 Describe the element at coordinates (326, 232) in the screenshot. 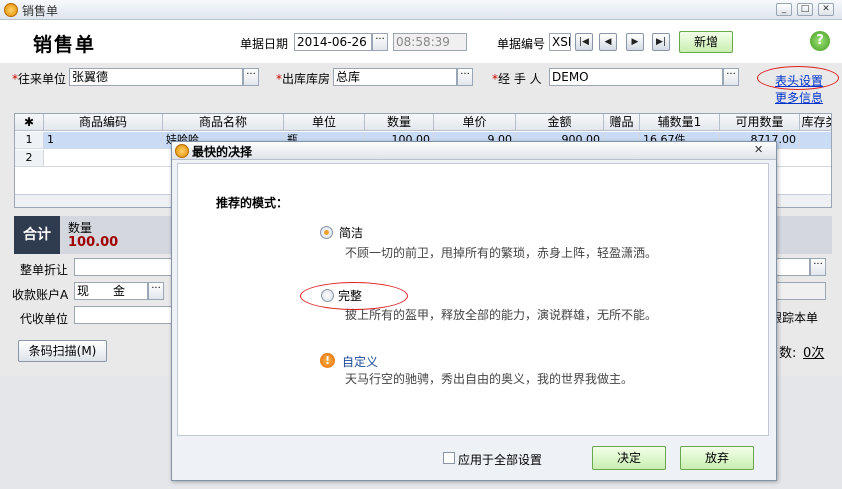

I see `radio-simple` at that location.